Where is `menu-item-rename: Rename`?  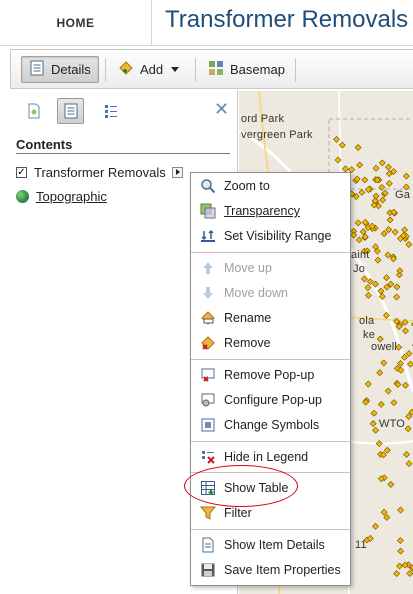
menu-item-rename: Rename is located at coordinates (270, 318).